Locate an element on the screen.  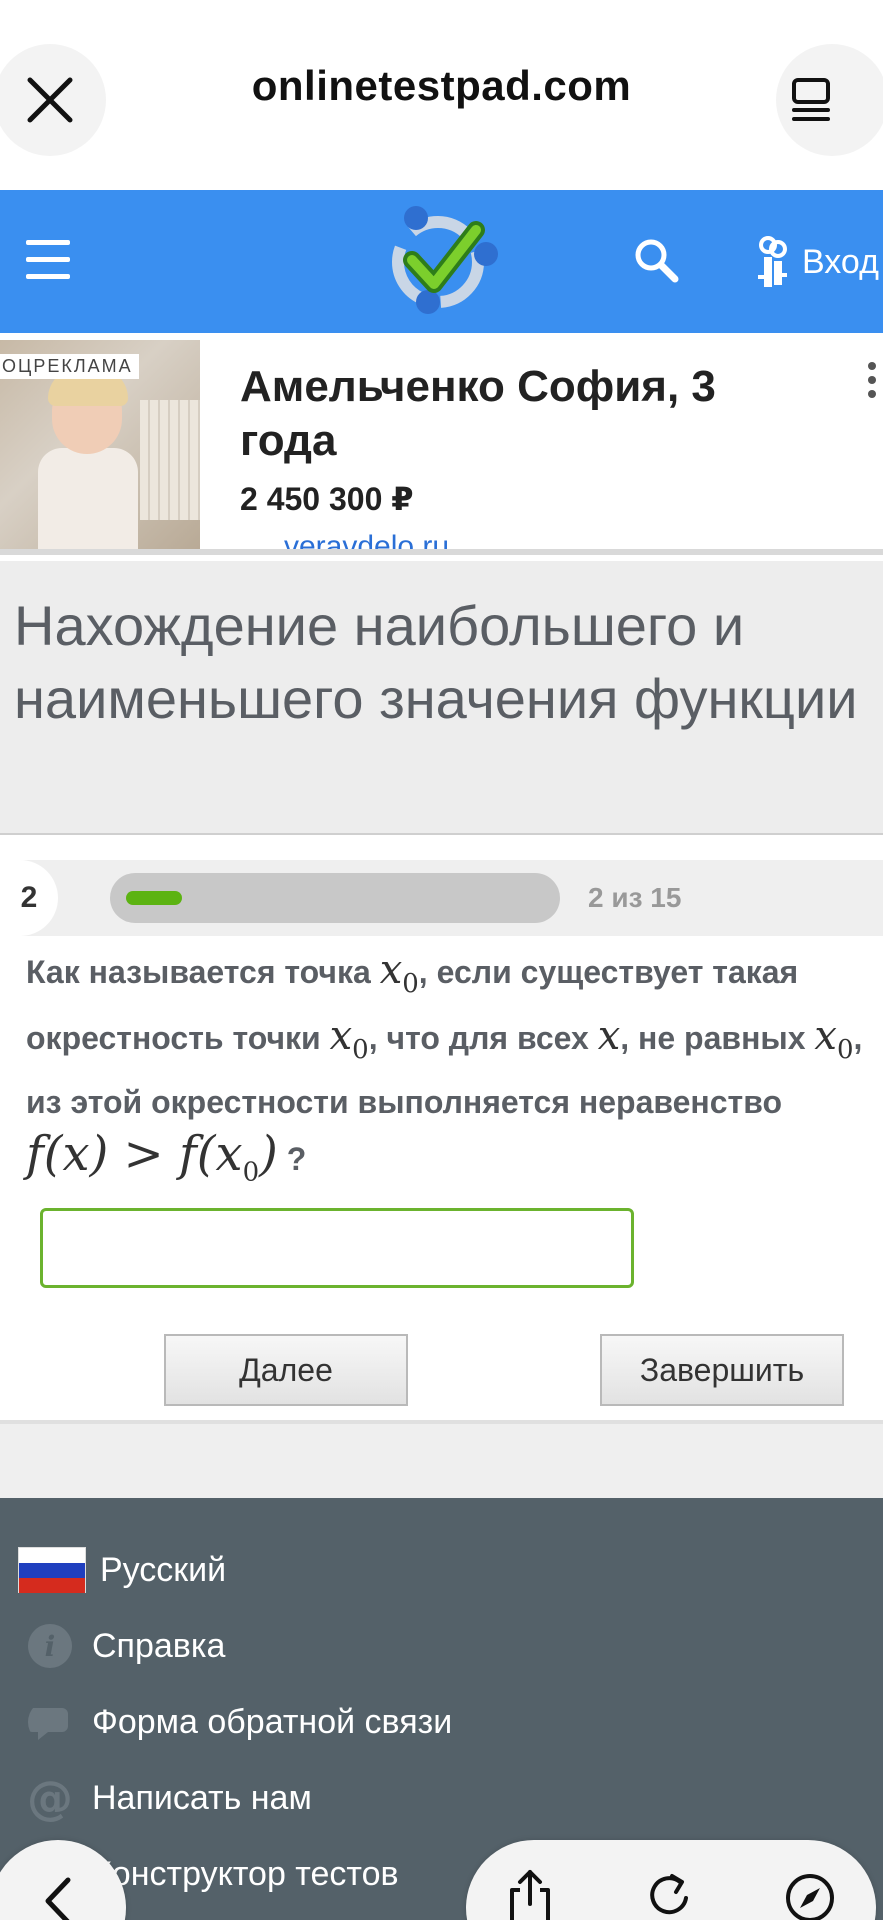
next-button: Далее is located at coordinates (286, 1370).